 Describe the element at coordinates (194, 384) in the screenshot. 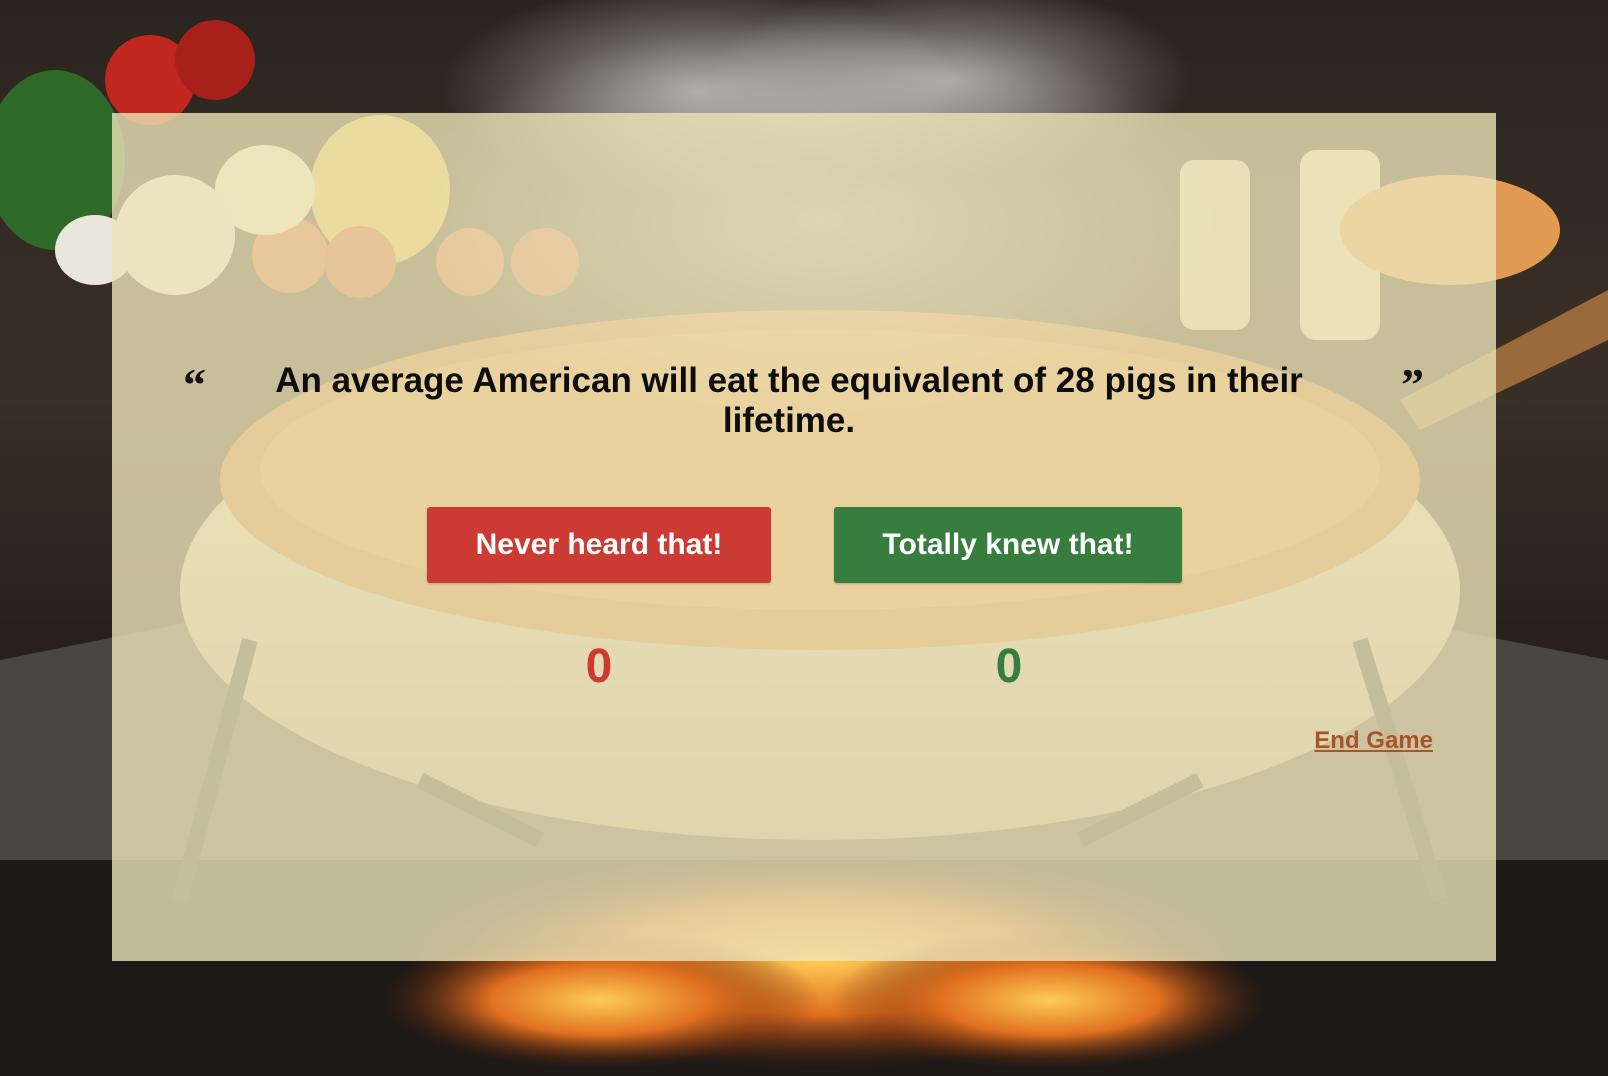

I see `open-quote-icon: “` at that location.